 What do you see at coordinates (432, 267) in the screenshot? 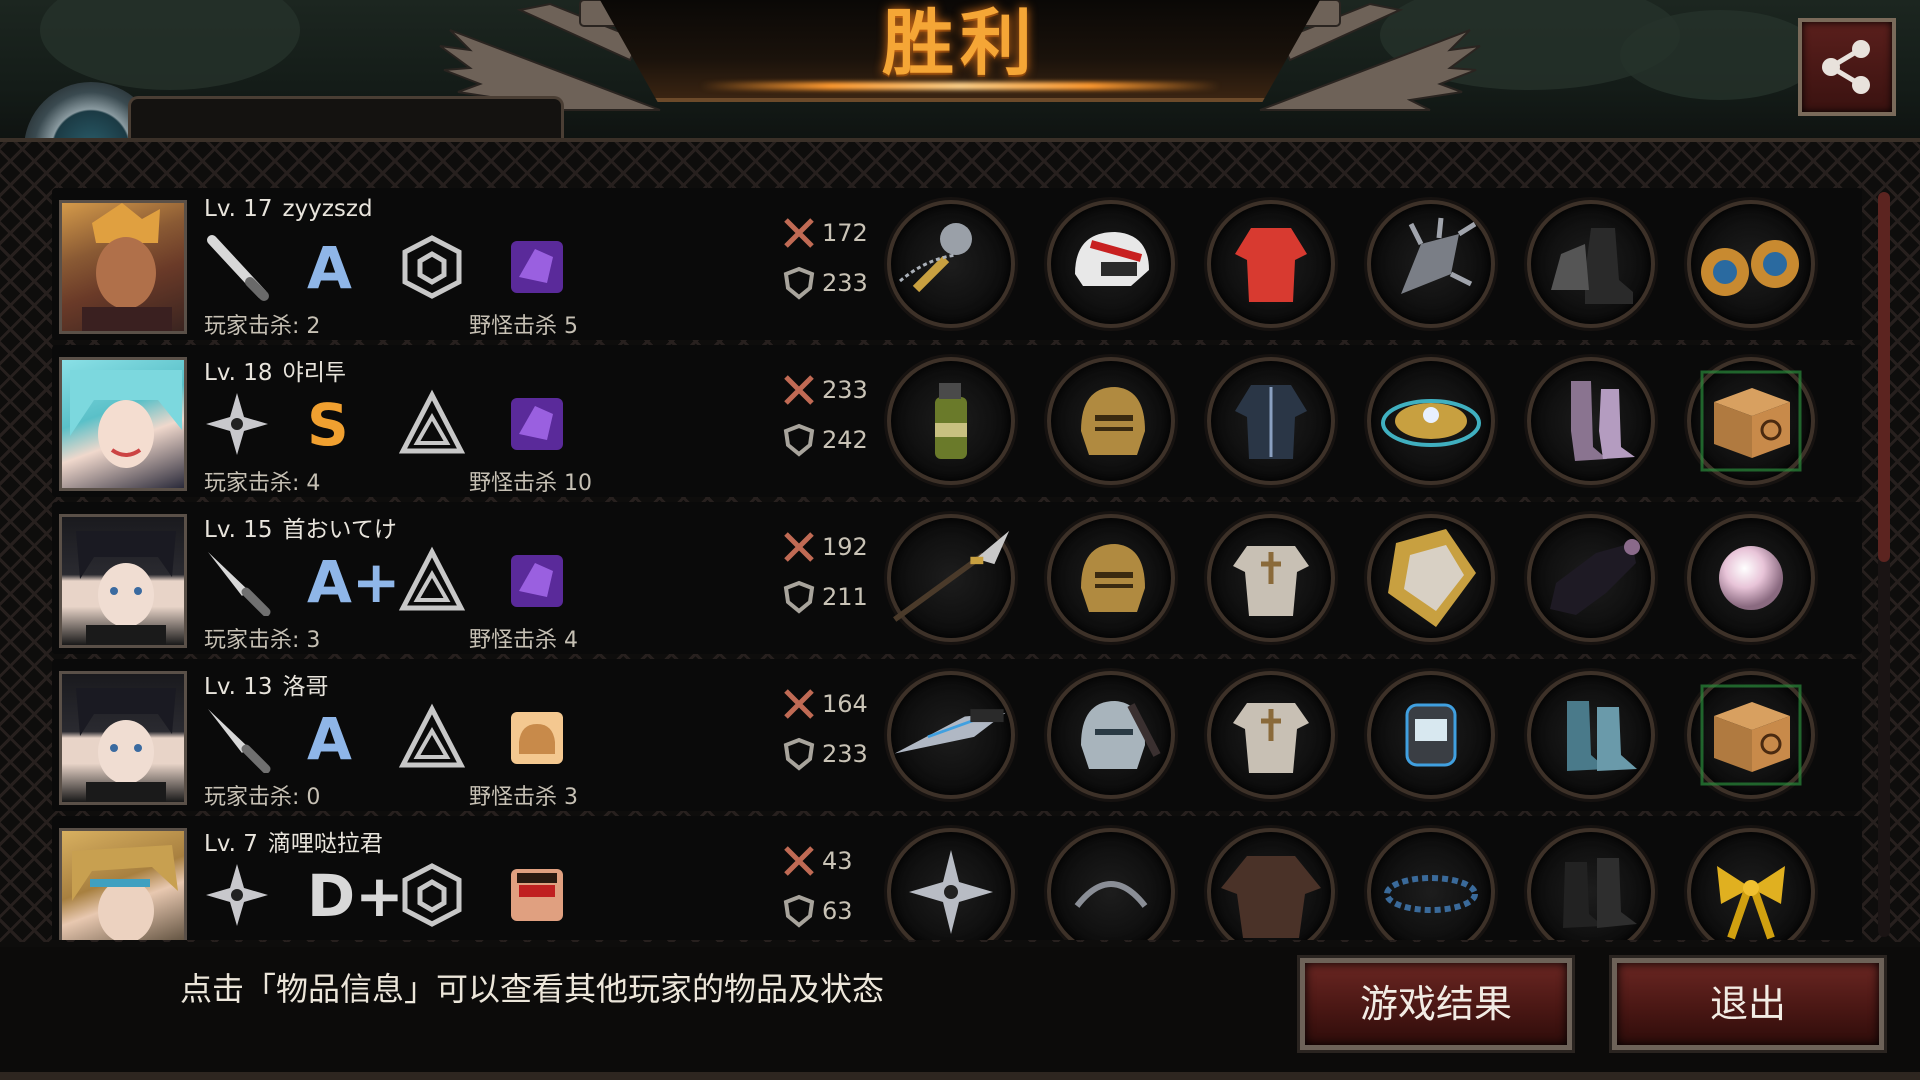
I see `hexagon-drone-icon` at bounding box center [432, 267].